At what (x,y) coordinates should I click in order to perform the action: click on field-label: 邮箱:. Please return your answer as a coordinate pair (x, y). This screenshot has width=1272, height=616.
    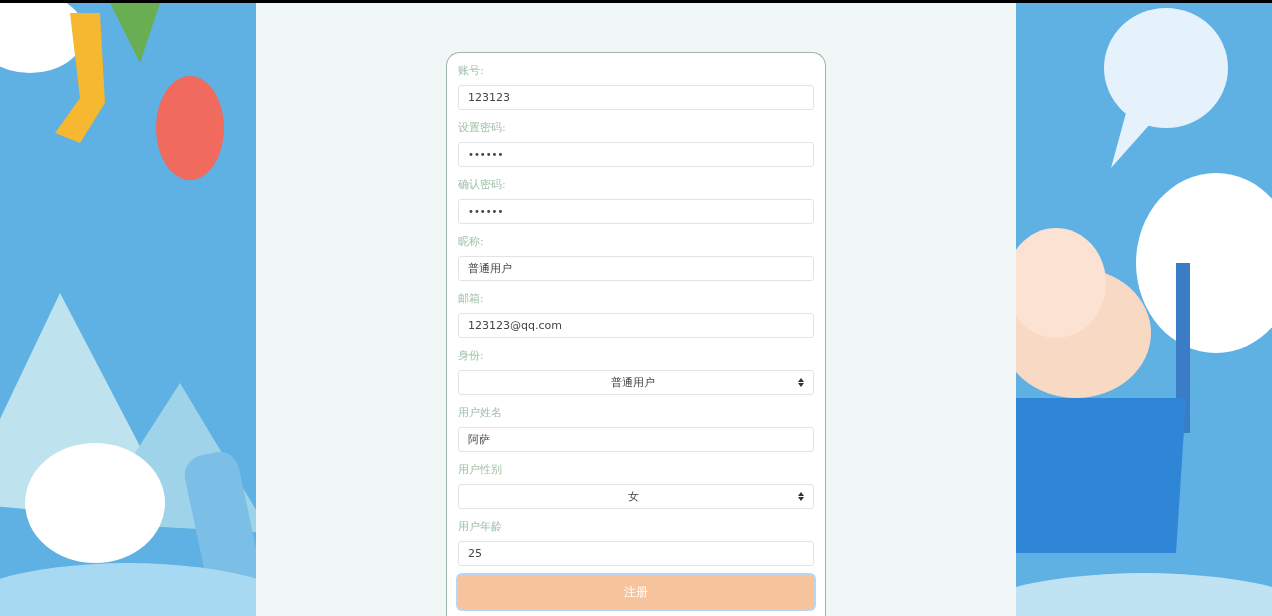
    Looking at the image, I should click on (471, 298).